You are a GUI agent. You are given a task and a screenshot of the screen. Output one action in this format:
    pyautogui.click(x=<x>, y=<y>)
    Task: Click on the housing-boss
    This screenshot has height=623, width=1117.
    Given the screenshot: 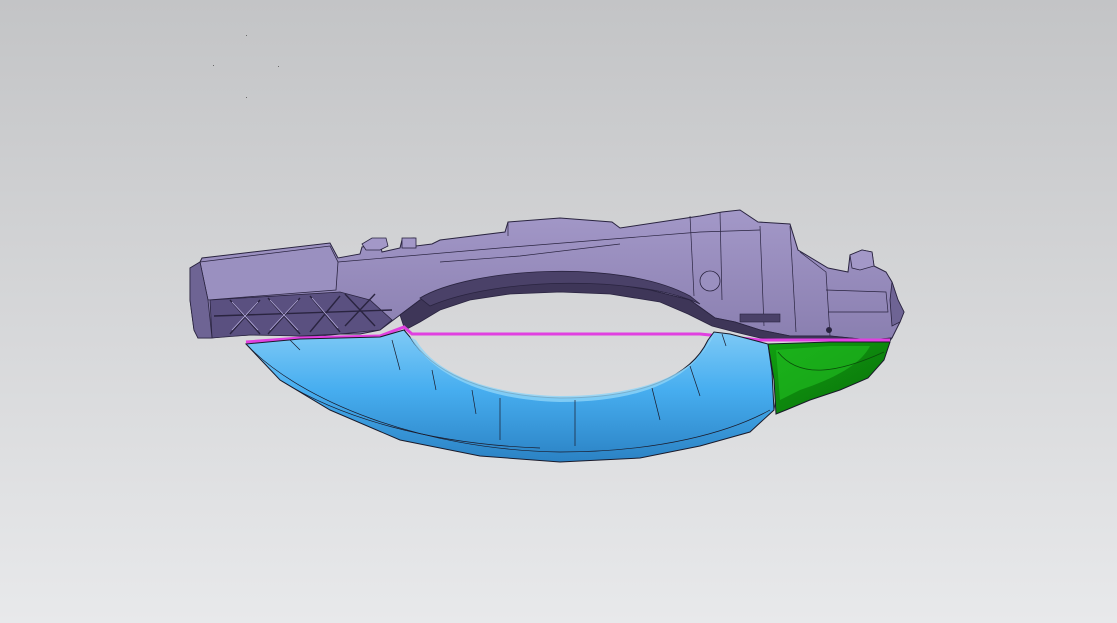 What is the action you would take?
    pyautogui.click(x=710, y=281)
    